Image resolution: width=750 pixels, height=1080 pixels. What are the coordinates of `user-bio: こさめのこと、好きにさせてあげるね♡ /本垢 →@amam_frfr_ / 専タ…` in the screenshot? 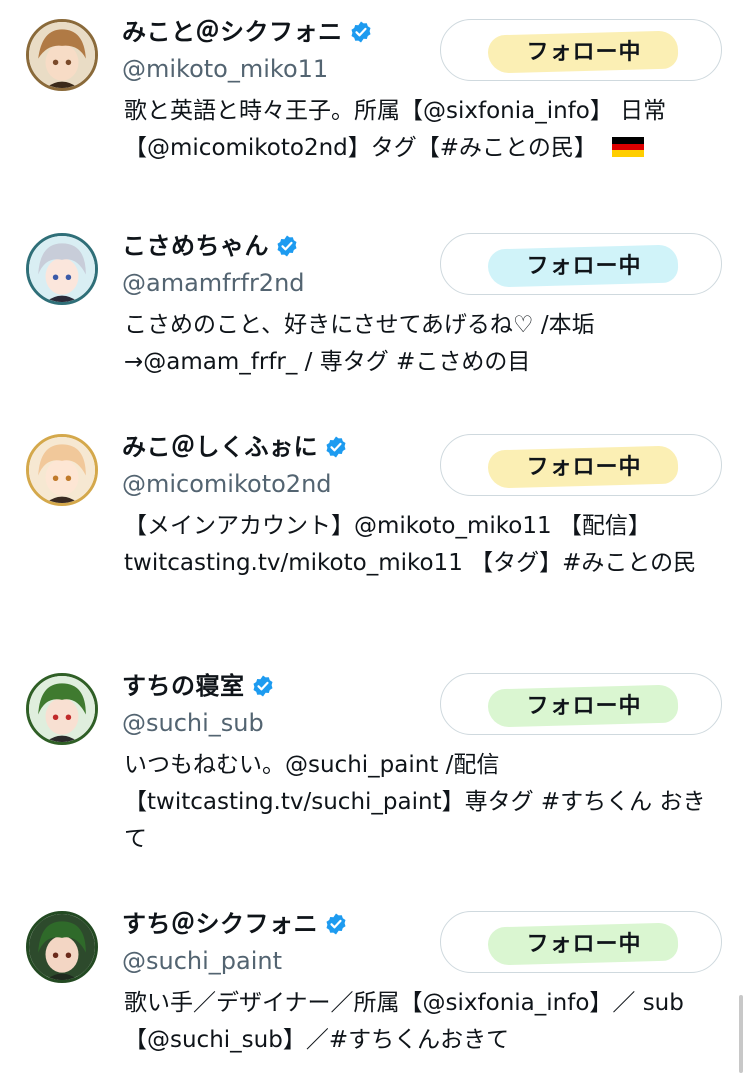 It's located at (424, 344).